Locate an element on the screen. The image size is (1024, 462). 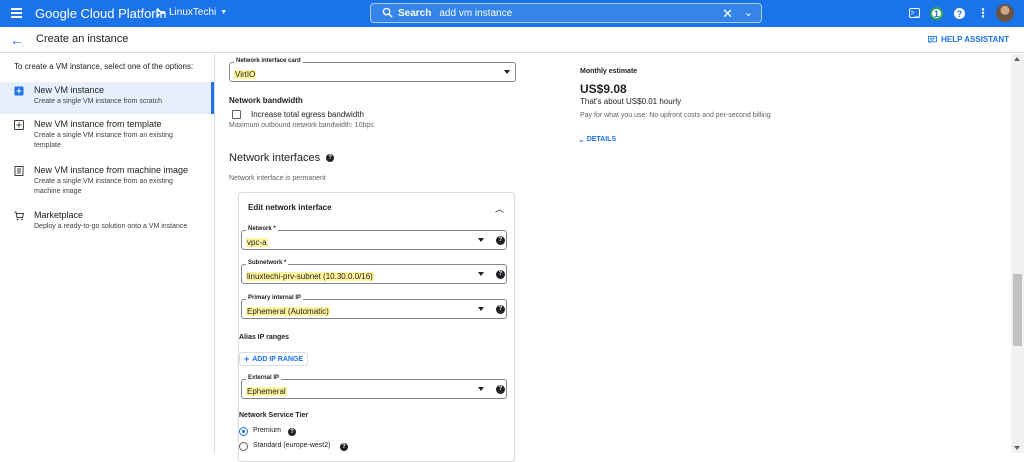
network-interfaces-title: Network interfaces ? is located at coordinates (282, 158).